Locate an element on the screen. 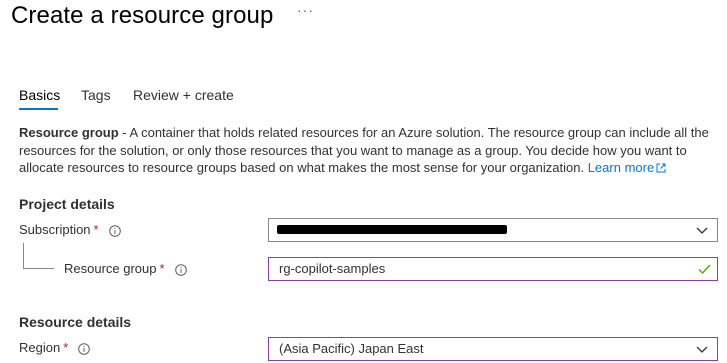 The height and width of the screenshot is (363, 727). learn-more-link: Learn more is located at coordinates (627, 167).